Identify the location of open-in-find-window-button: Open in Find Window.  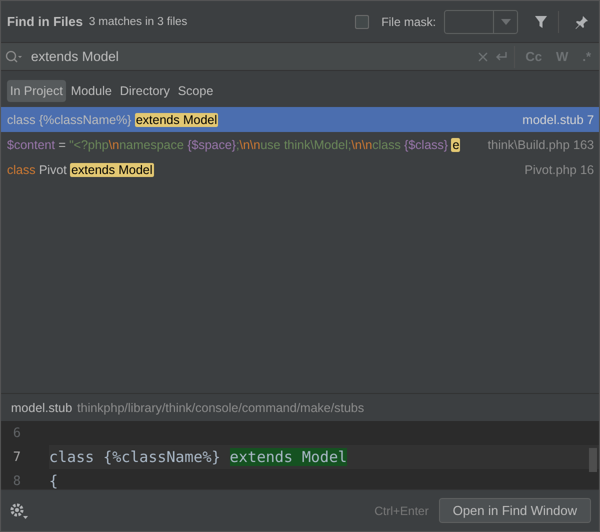
(514, 510).